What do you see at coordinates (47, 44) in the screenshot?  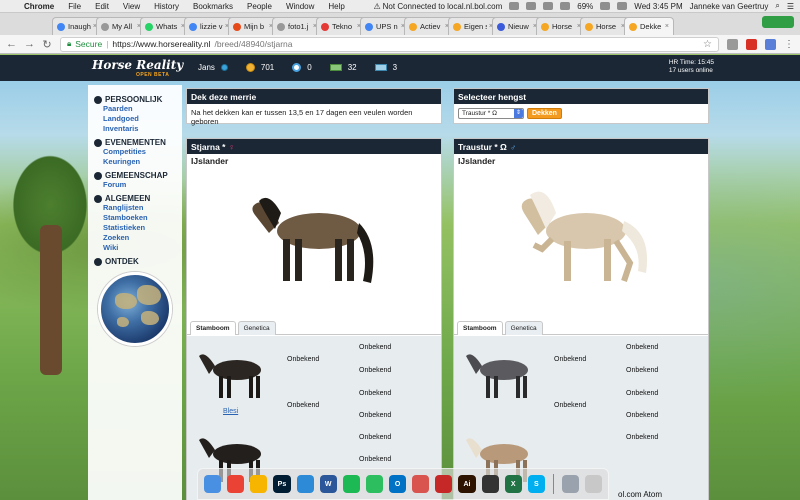 I see `reload-icon: ↻` at bounding box center [47, 44].